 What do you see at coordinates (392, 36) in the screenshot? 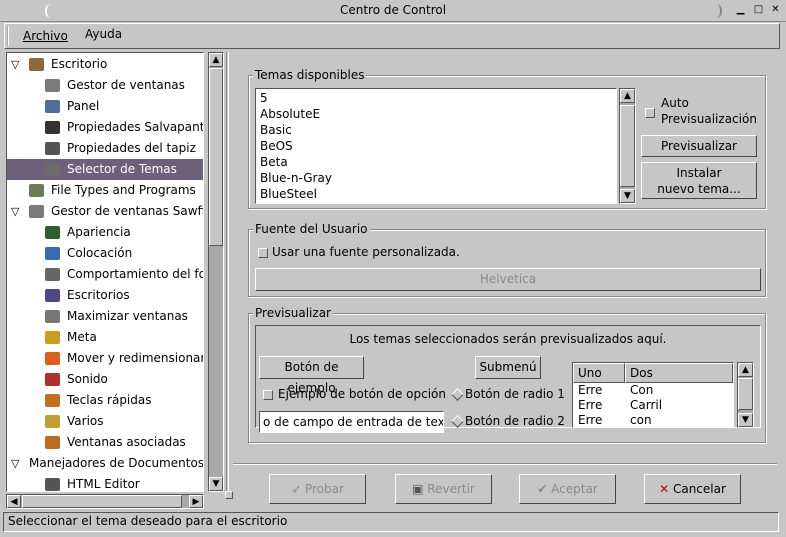
I see `menu-bar: Archivo Ayuda` at bounding box center [392, 36].